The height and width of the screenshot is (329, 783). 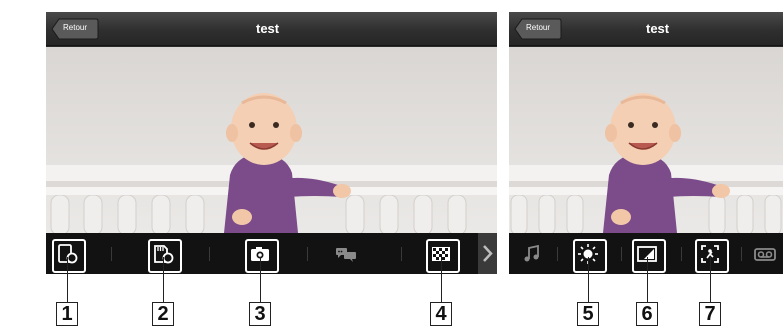 I want to click on callout-number-4: 4, so click(x=441, y=314).